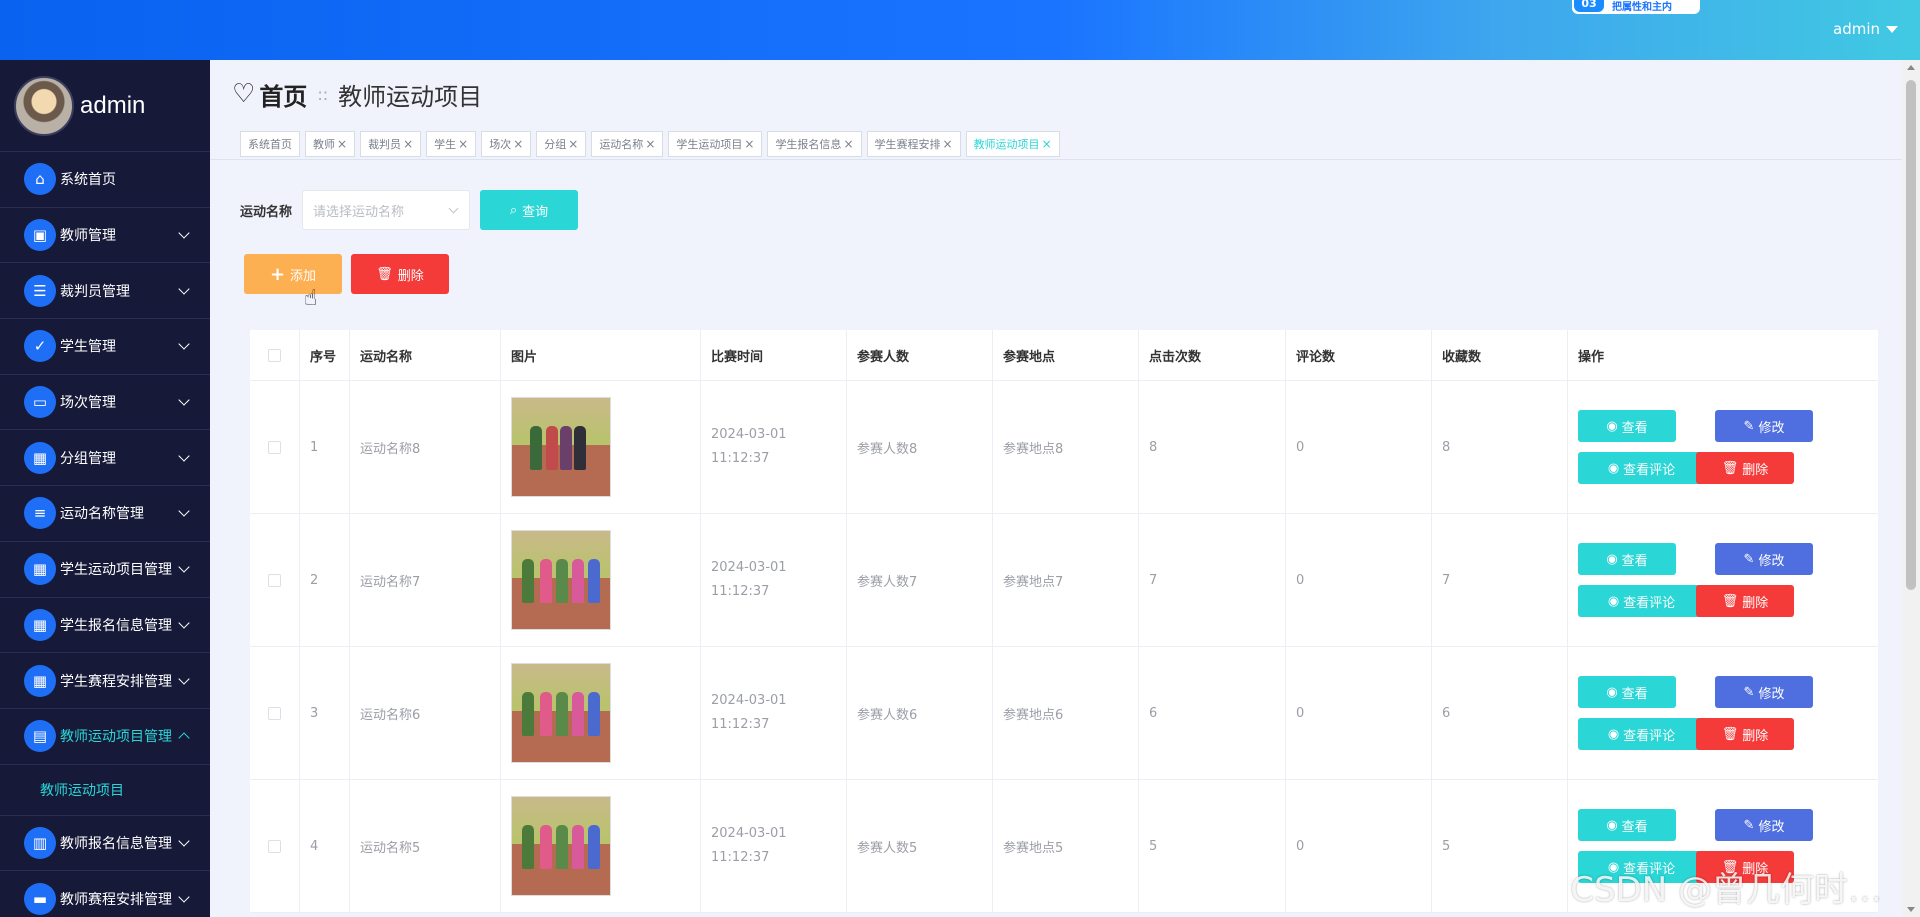  I want to click on sidebar-item-11: ▥ 教师报名信息管理, so click(105, 844).